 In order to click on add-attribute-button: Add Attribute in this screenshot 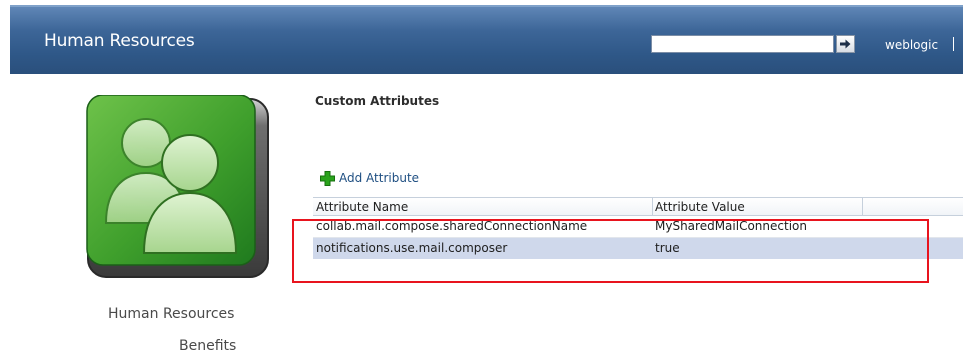, I will do `click(369, 178)`.